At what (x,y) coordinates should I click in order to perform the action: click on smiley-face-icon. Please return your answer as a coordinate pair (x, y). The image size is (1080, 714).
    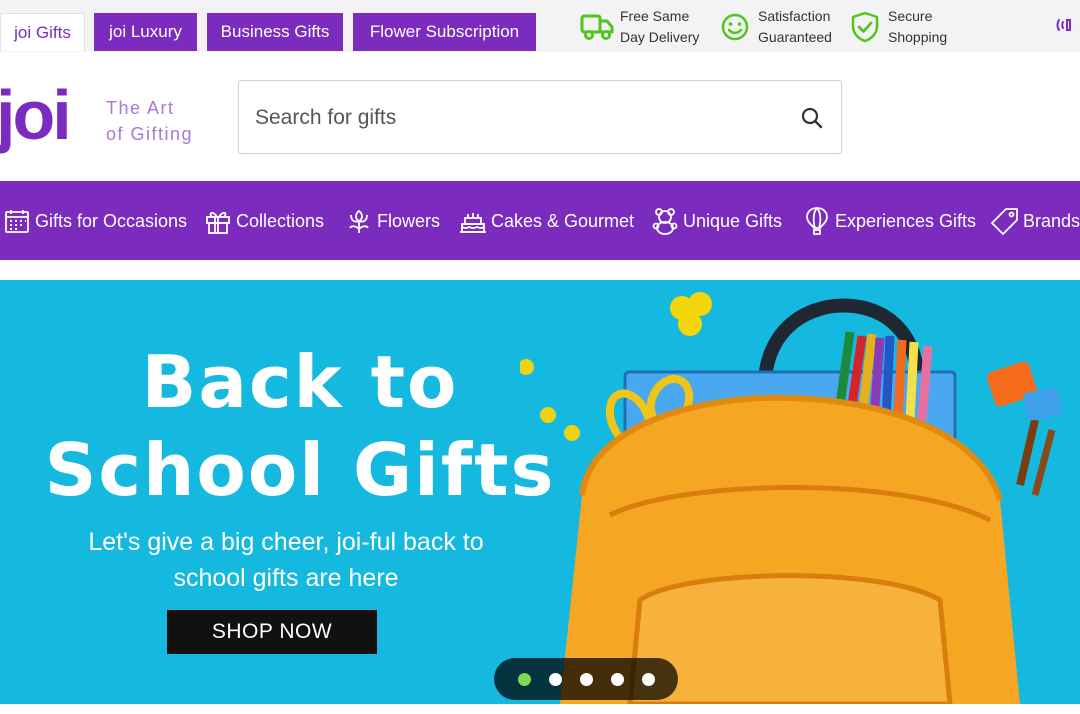
    Looking at the image, I should click on (735, 27).